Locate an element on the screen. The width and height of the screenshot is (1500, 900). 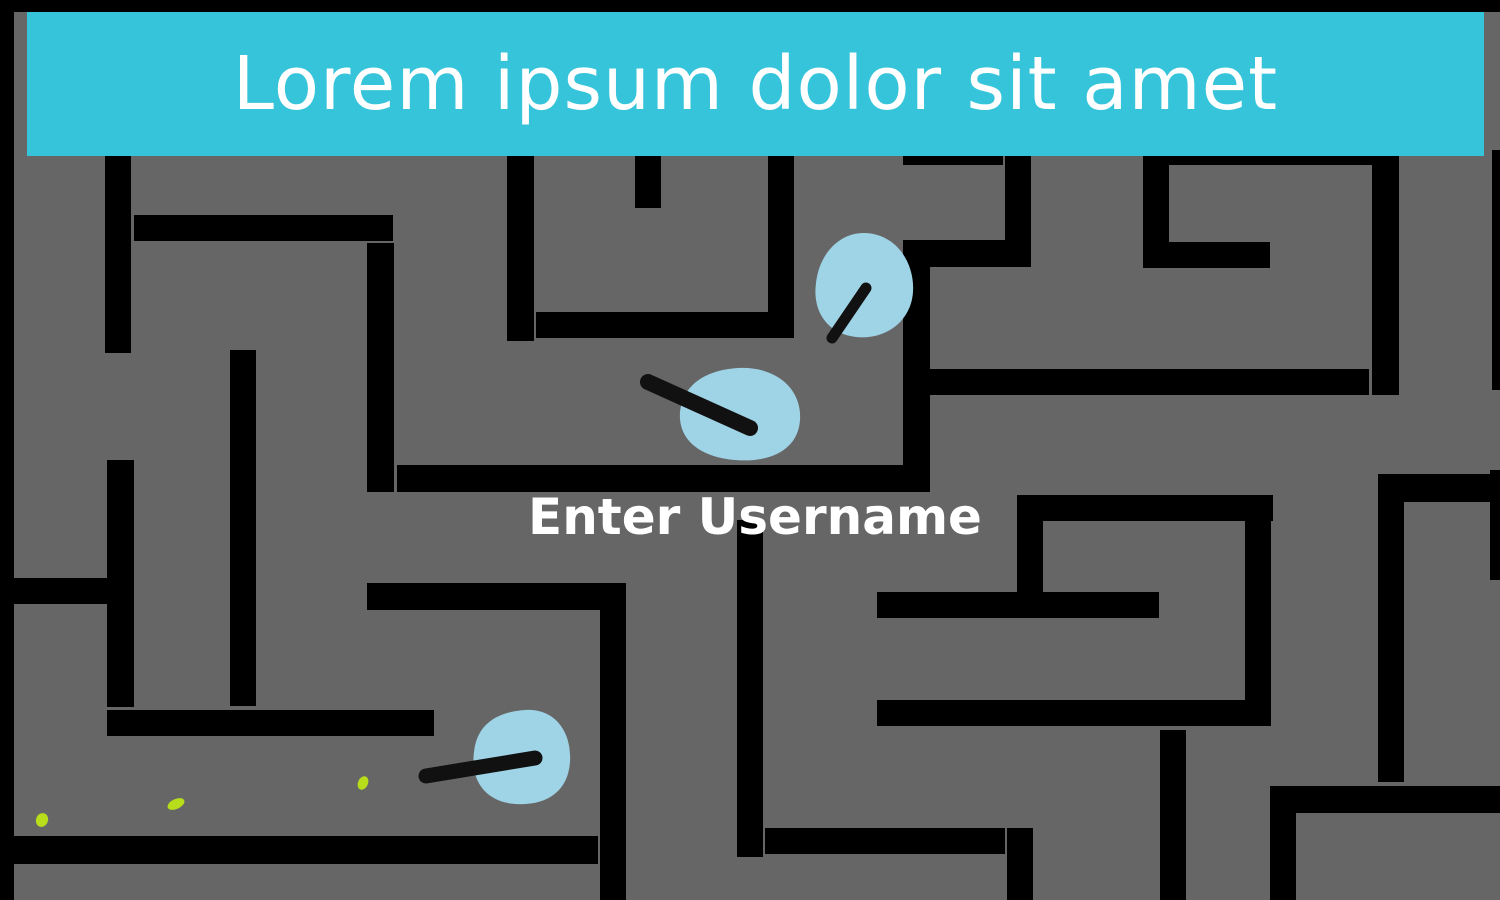
username-prompt: Enter Username is located at coordinates (755, 517).